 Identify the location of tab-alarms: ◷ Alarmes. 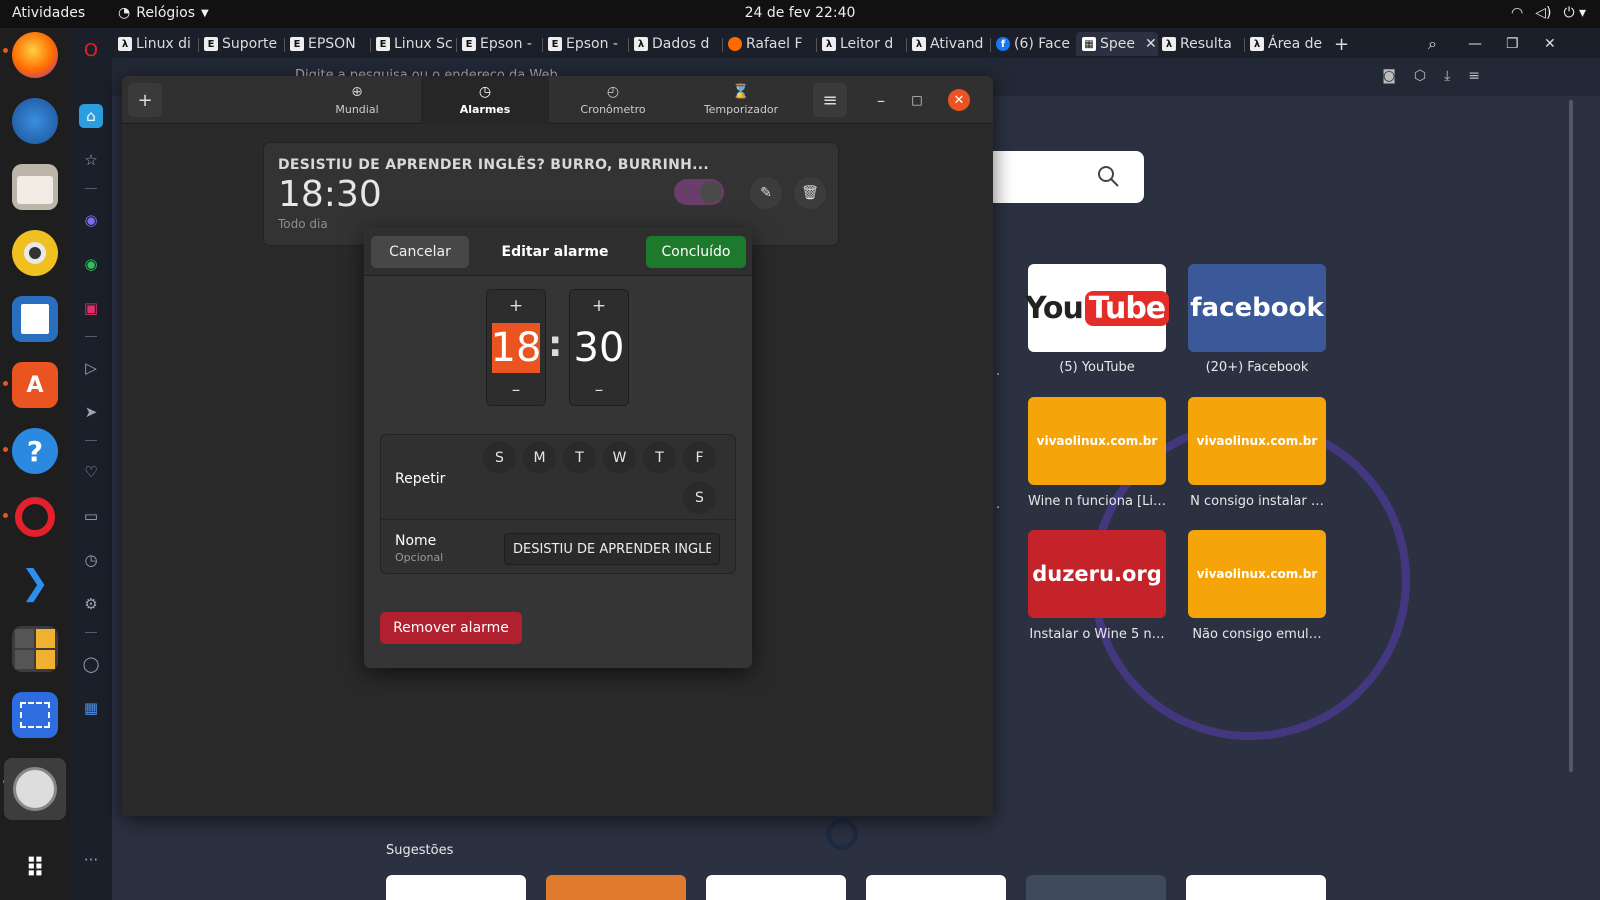
(485, 100).